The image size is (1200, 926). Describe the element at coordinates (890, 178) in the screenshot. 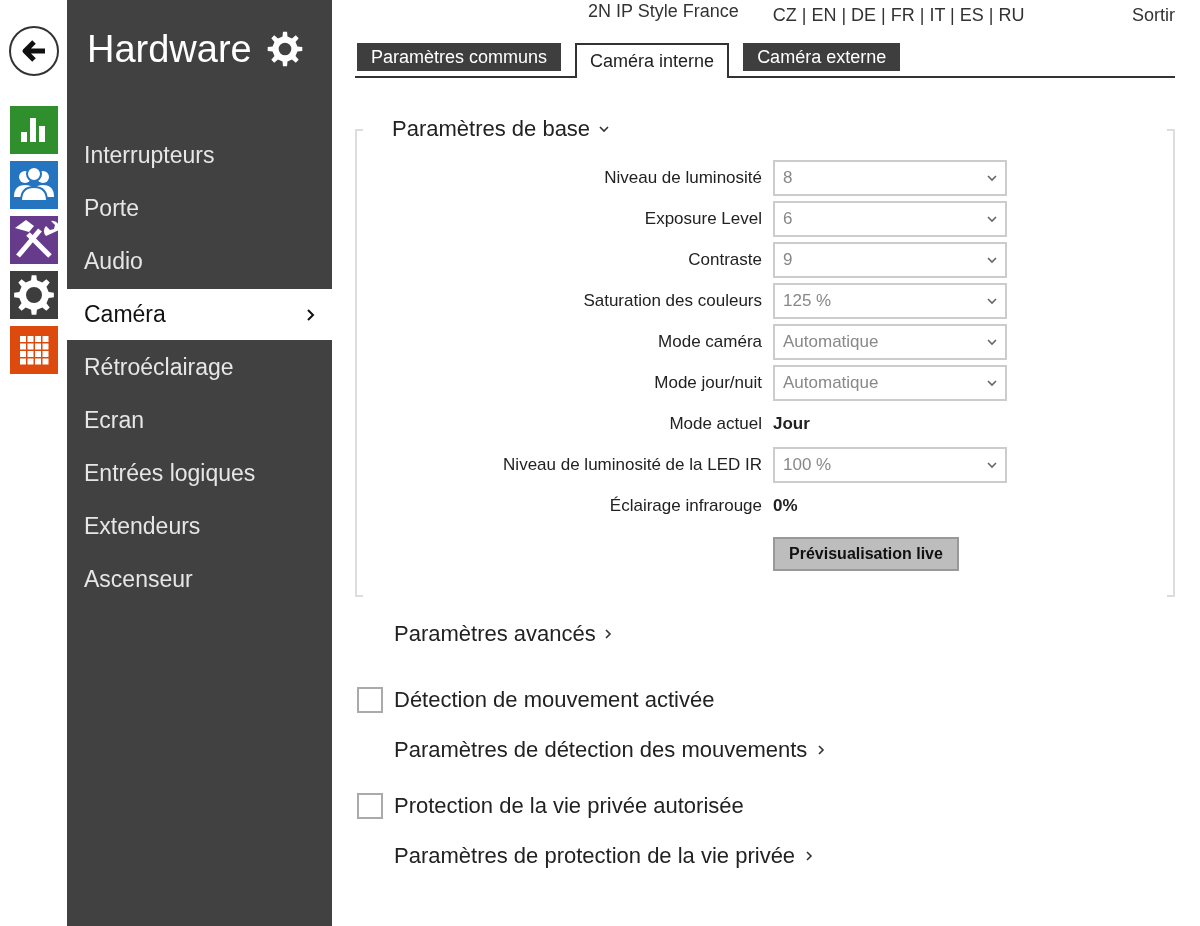

I see `dropdown: 8` at that location.